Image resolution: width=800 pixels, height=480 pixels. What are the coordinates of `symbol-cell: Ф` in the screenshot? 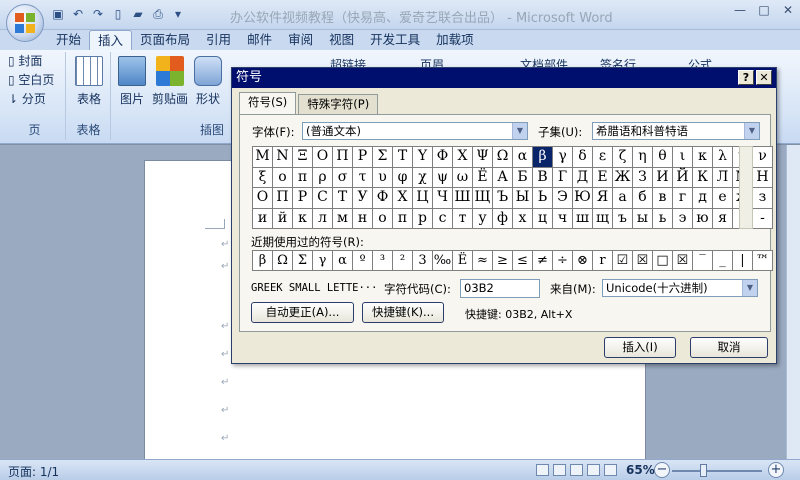 It's located at (382, 198).